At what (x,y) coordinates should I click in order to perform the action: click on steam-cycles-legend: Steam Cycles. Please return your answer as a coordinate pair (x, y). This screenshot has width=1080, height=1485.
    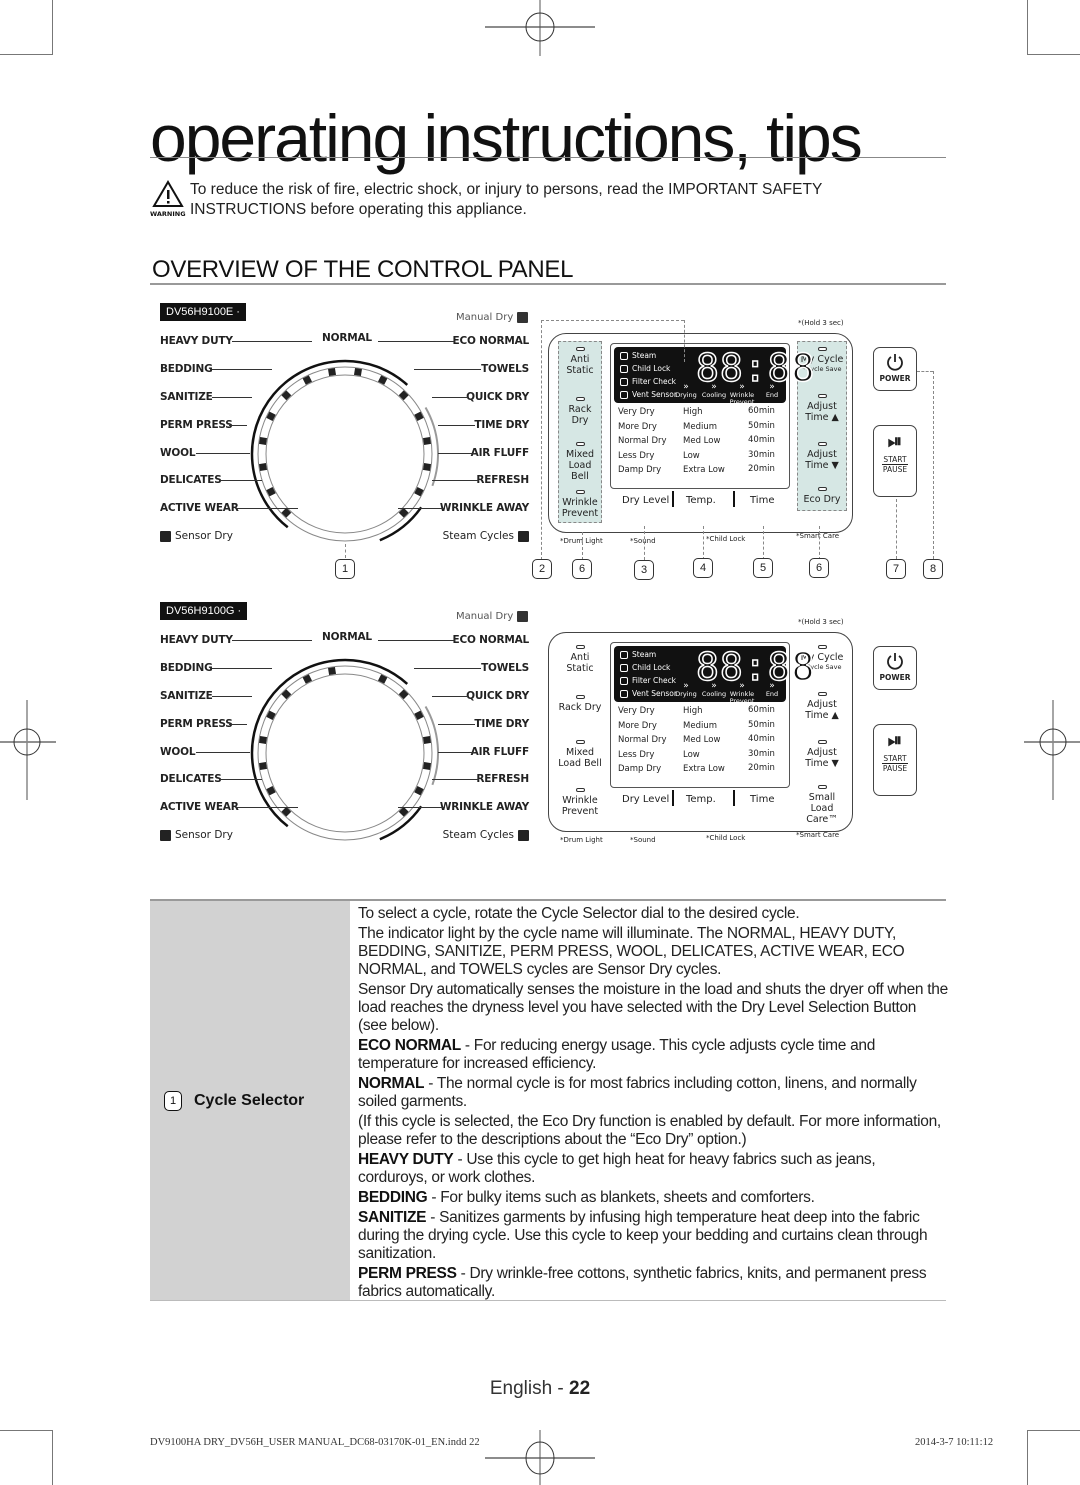
    Looking at the image, I should click on (486, 835).